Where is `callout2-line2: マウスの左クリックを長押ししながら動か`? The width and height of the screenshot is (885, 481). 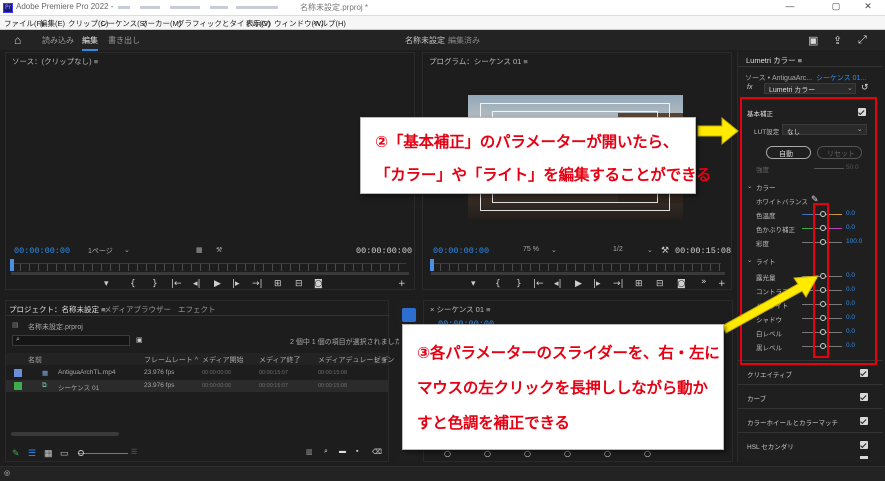
callout2-line2: マウスの左クリックを長押ししながら動か is located at coordinates (562, 388).